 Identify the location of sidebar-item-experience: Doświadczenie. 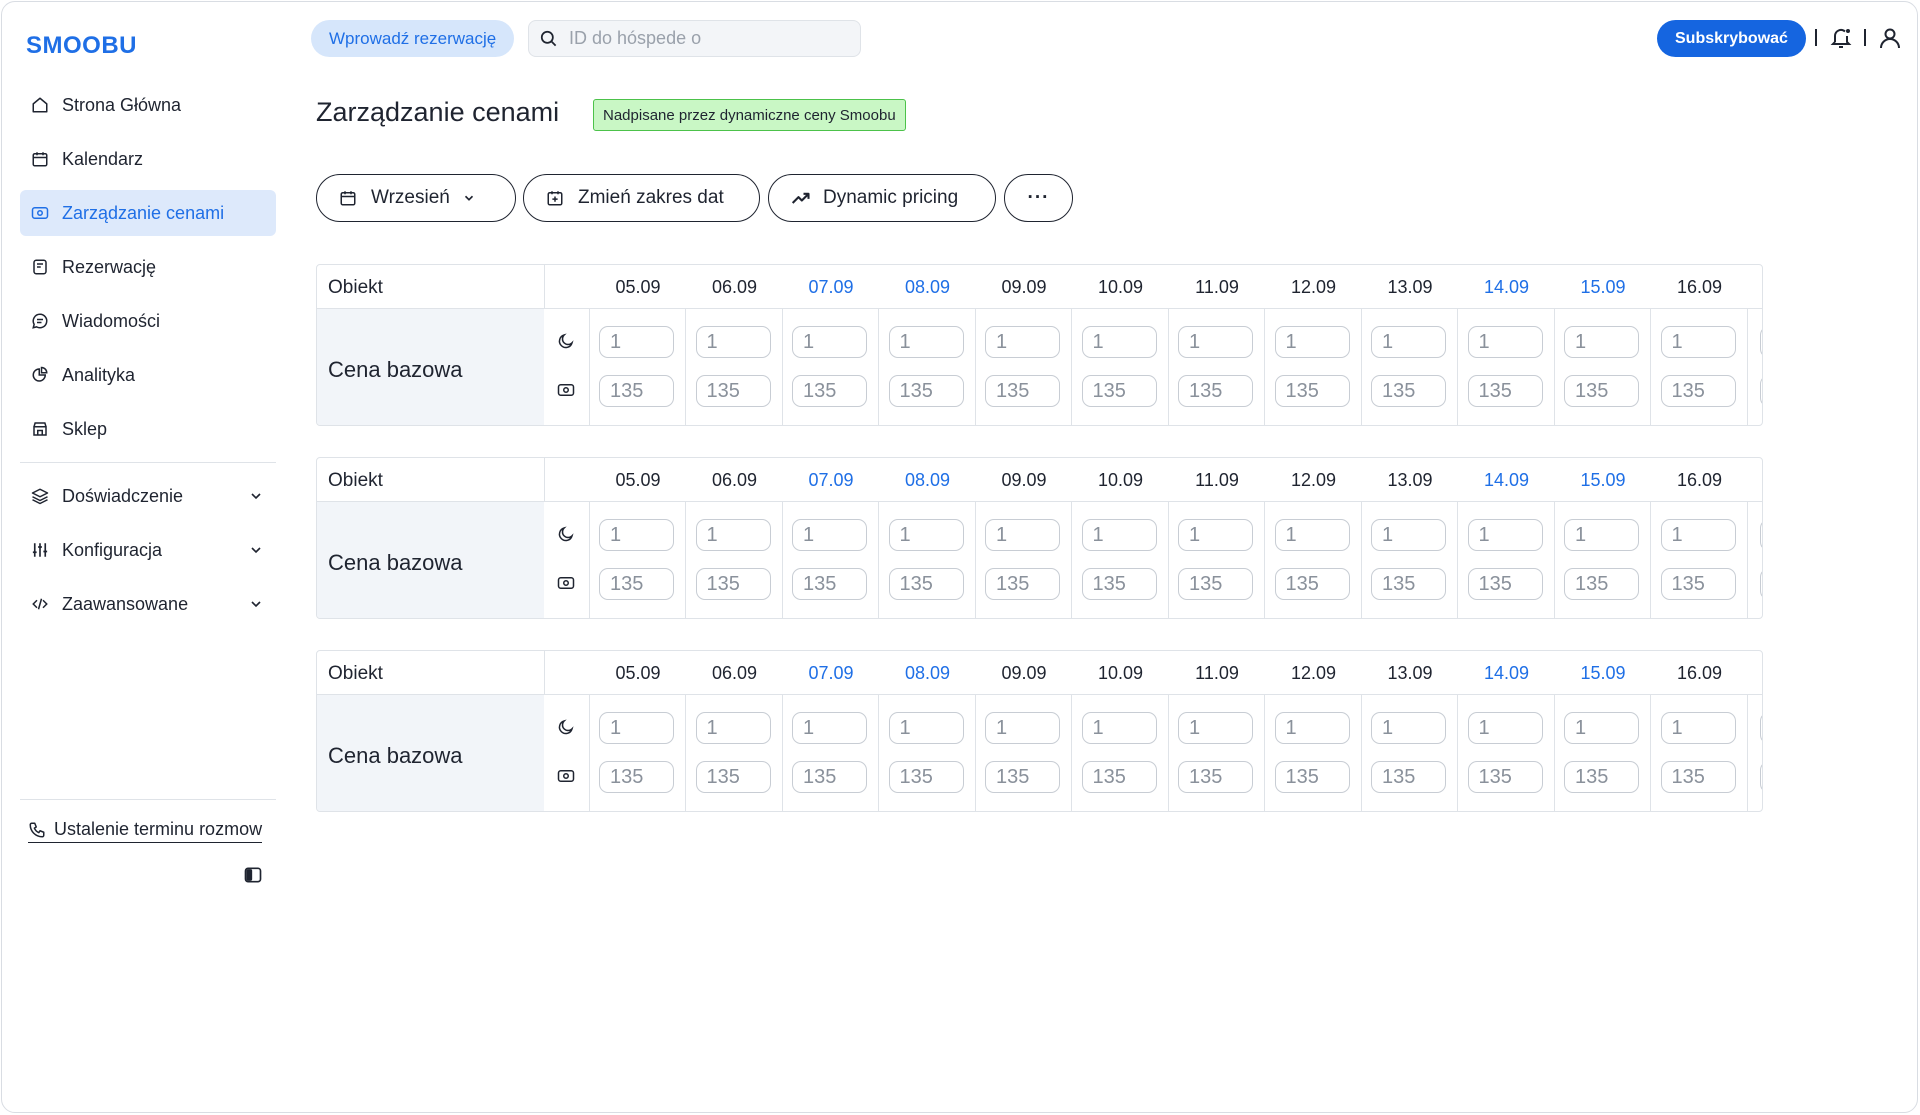
(148, 496).